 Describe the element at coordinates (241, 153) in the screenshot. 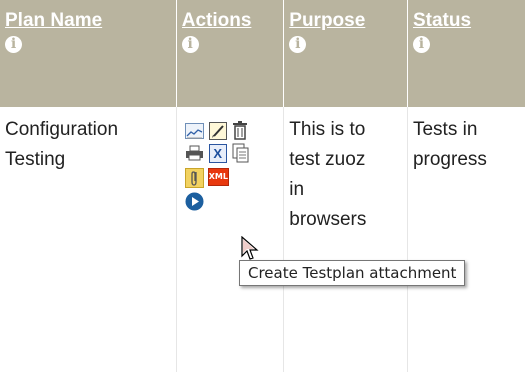

I see `copy-icon` at that location.